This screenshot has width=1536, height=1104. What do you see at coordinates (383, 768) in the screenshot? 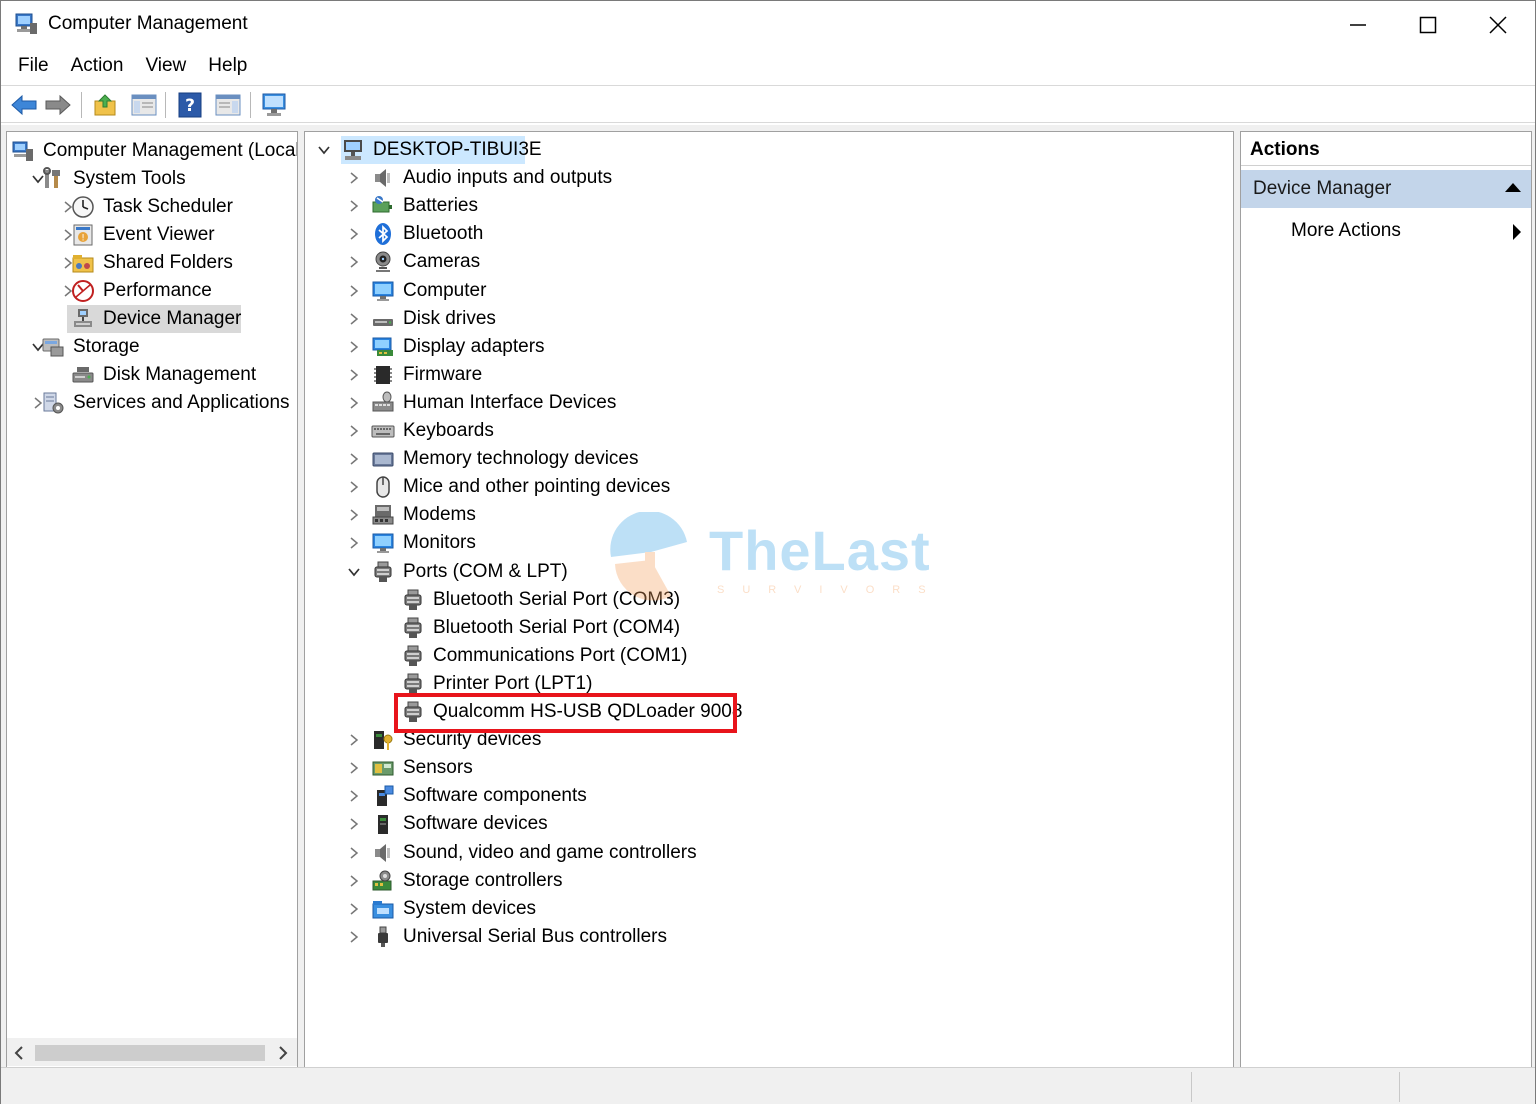
I see `sensor-icon` at bounding box center [383, 768].